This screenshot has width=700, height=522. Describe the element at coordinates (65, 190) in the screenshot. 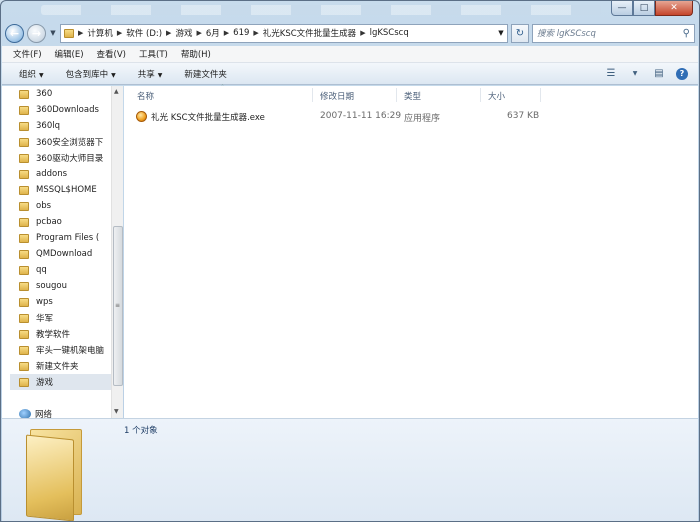

I see `tree-item-mssql: MSSQL$HOME` at that location.